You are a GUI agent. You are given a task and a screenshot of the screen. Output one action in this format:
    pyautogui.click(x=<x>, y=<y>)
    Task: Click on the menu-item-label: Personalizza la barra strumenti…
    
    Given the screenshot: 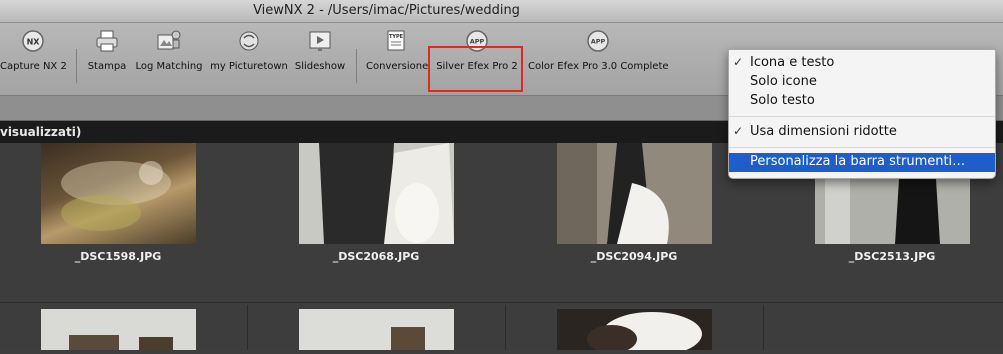 What is the action you would take?
    pyautogui.click(x=858, y=161)
    